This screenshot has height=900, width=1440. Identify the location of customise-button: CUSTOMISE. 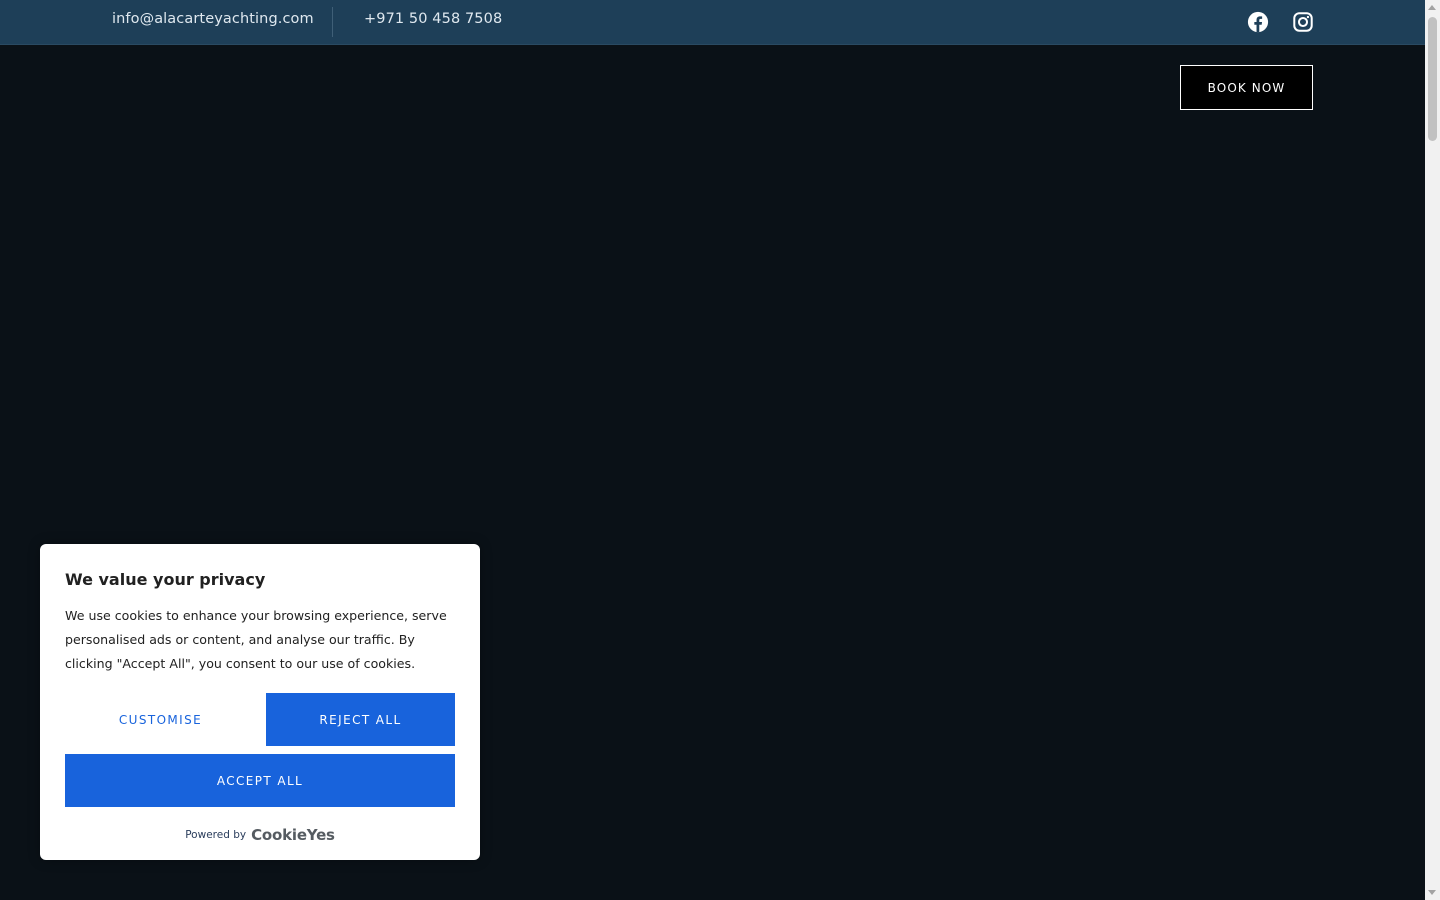
(160, 719).